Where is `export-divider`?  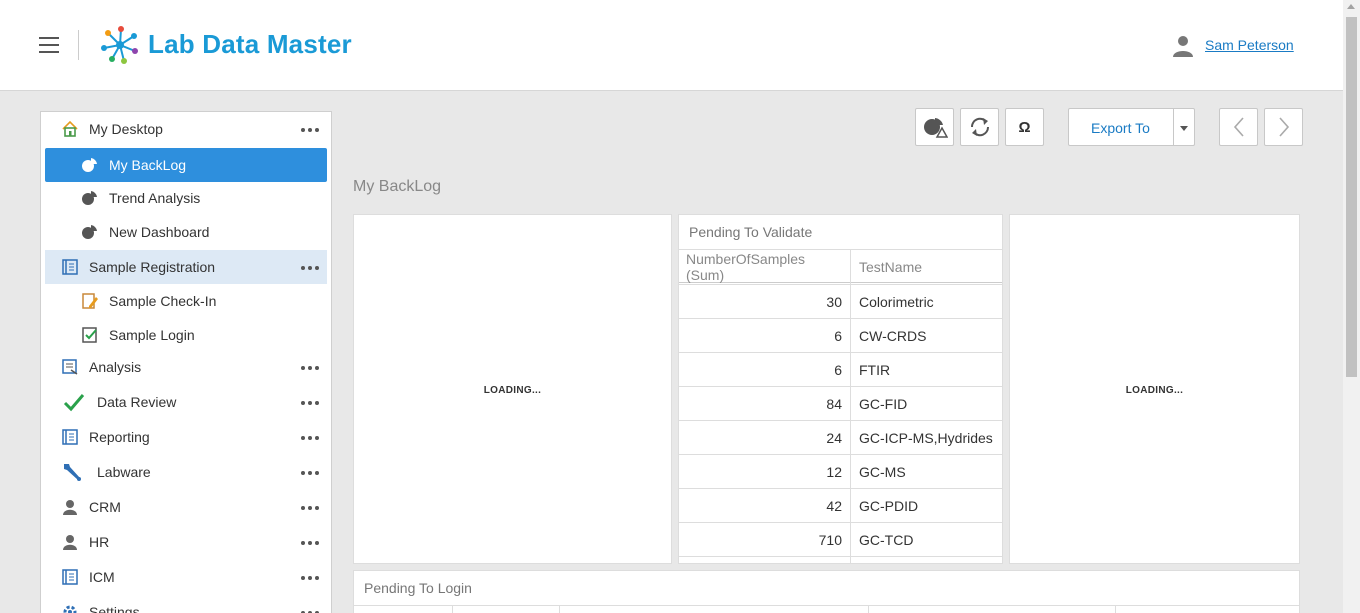
export-divider is located at coordinates (1173, 127).